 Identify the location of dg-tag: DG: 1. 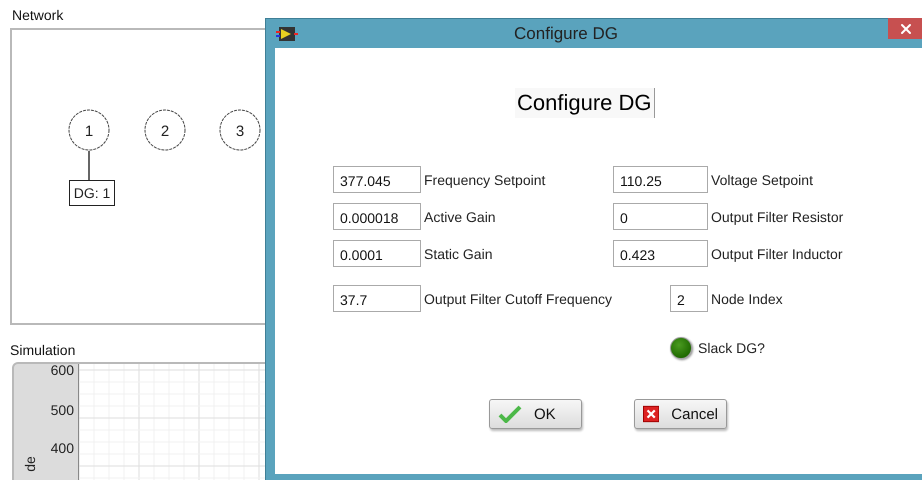
(92, 193).